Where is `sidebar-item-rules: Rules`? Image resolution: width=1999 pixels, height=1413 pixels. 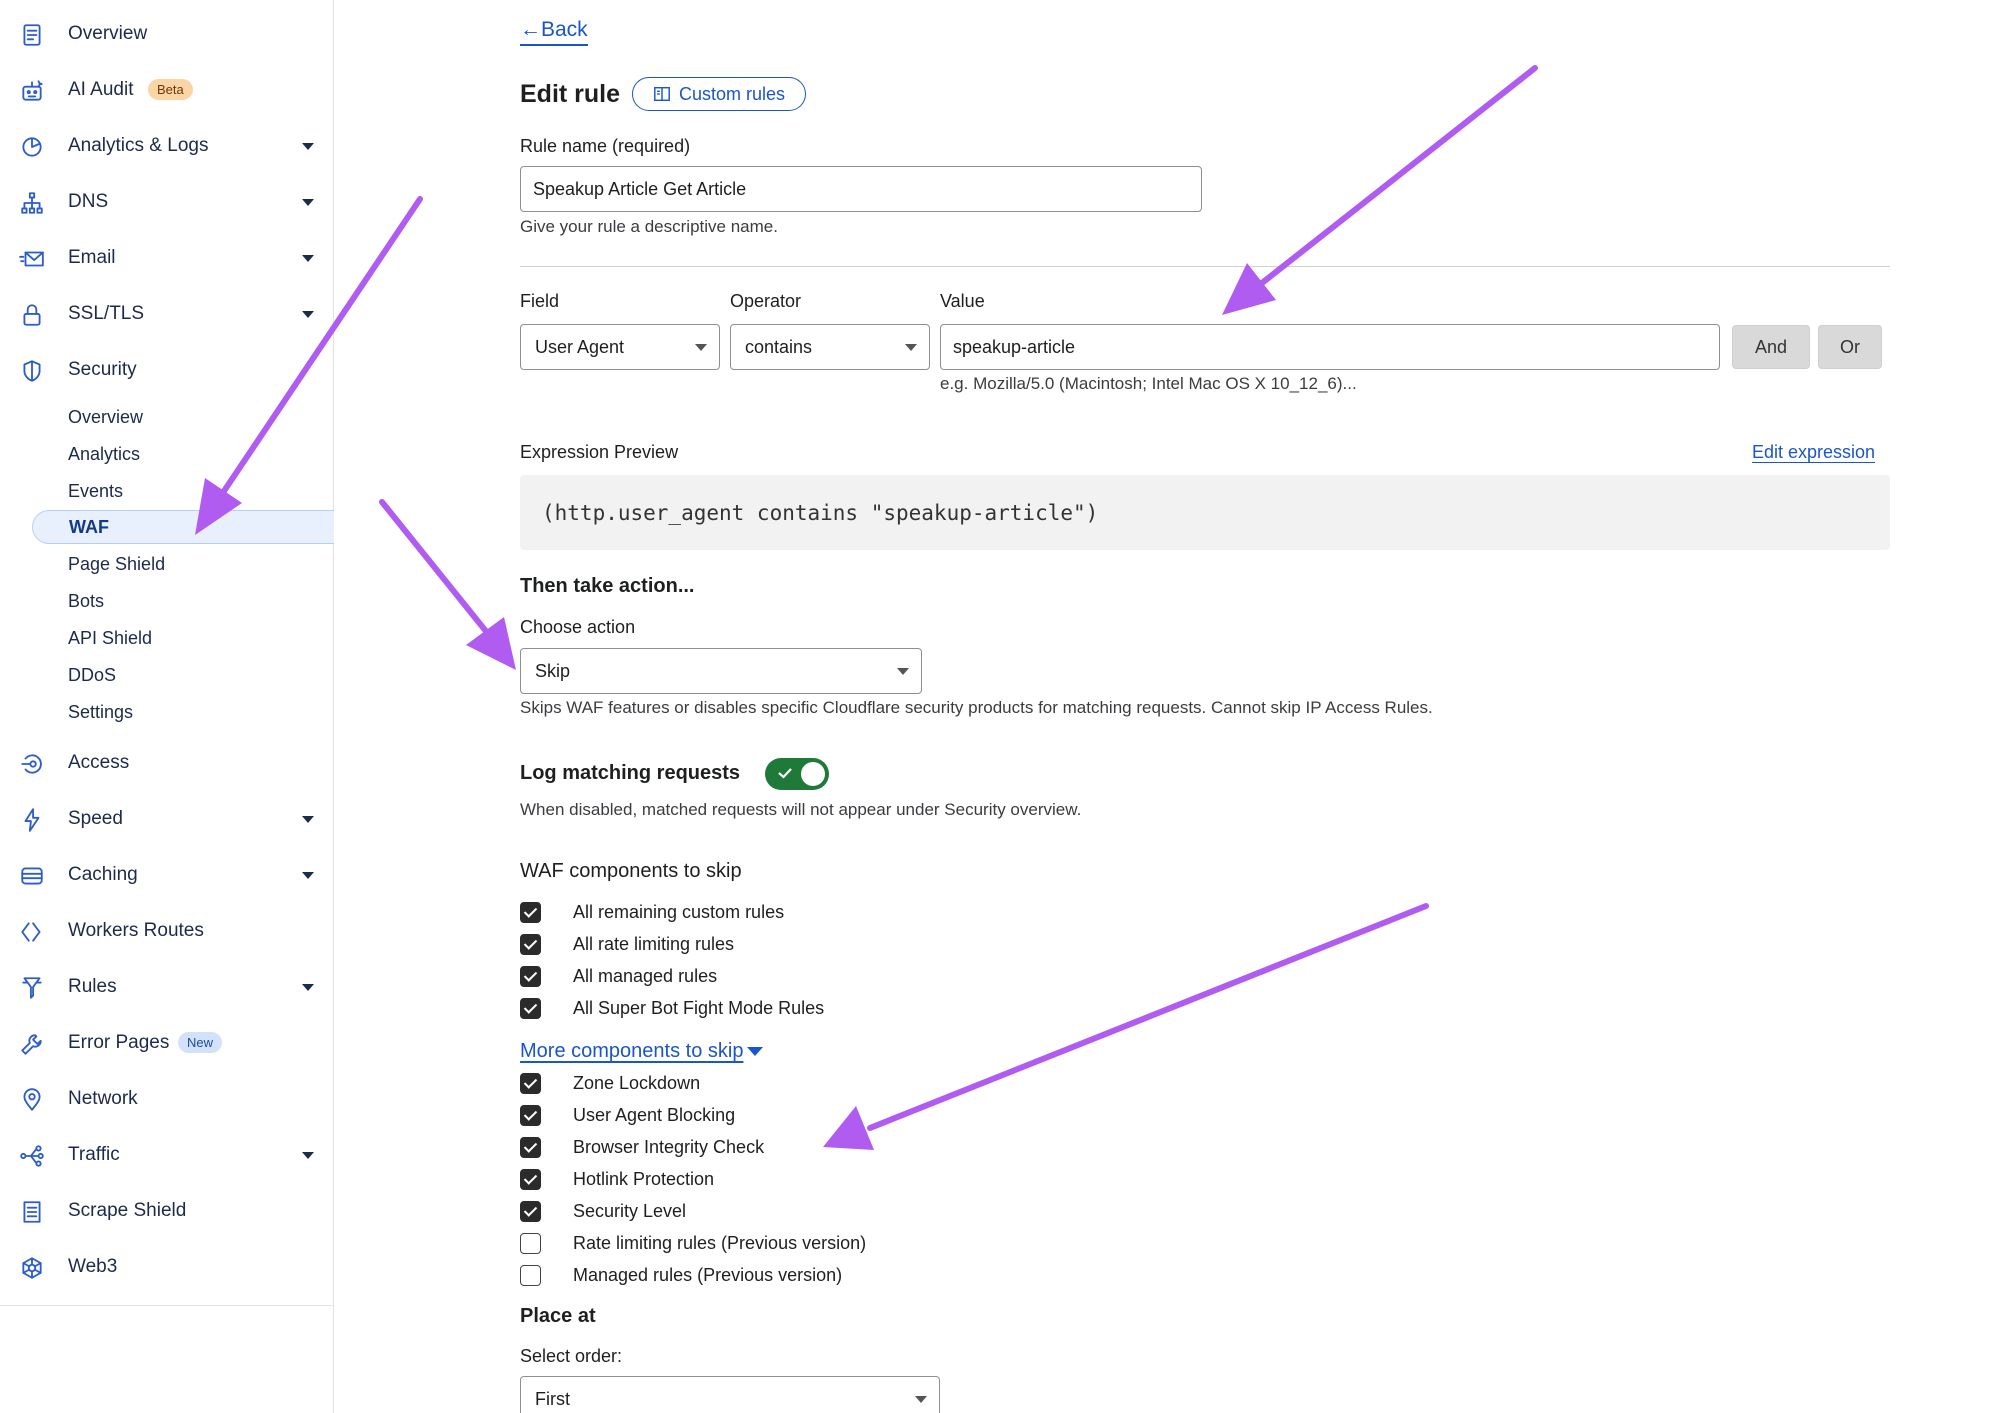
sidebar-item-rules: Rules is located at coordinates (167, 987).